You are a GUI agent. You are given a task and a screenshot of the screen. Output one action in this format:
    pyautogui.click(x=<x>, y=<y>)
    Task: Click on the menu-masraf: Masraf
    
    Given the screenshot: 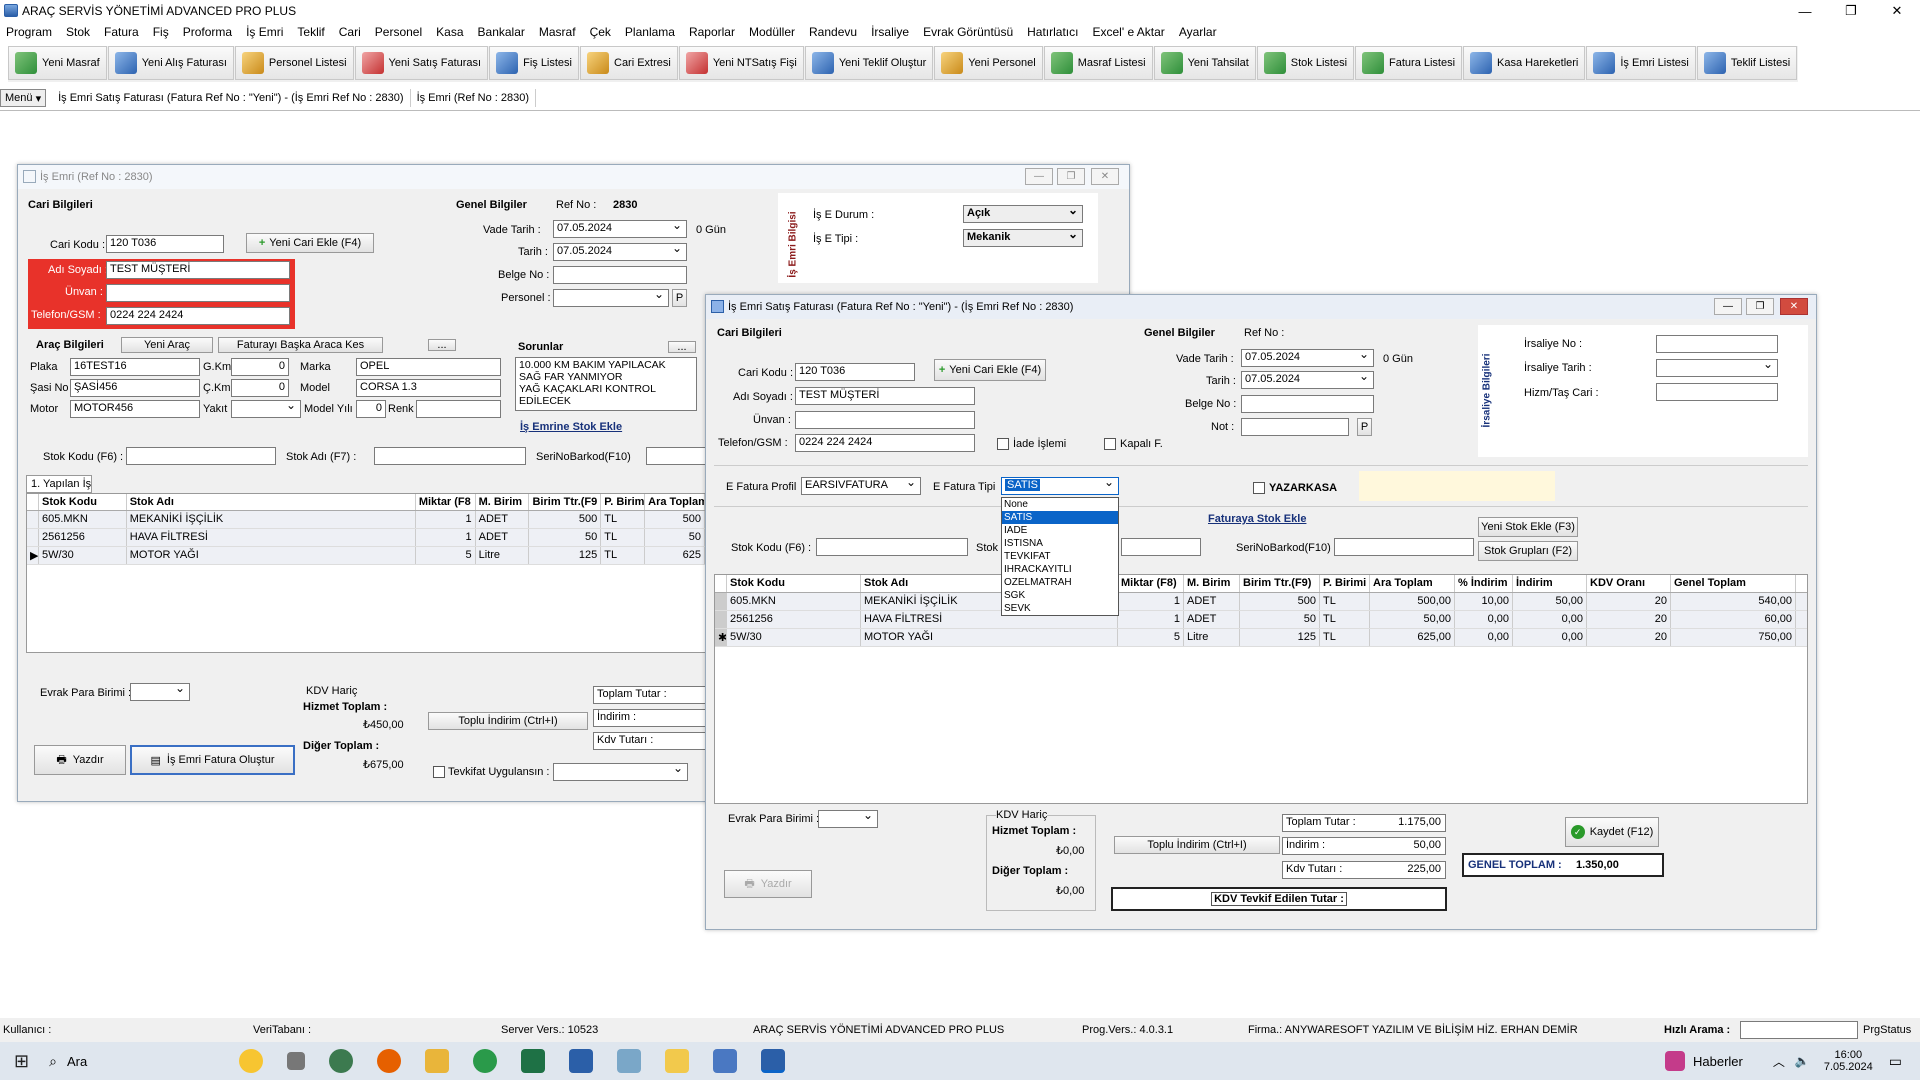 What is the action you would take?
    pyautogui.click(x=557, y=32)
    